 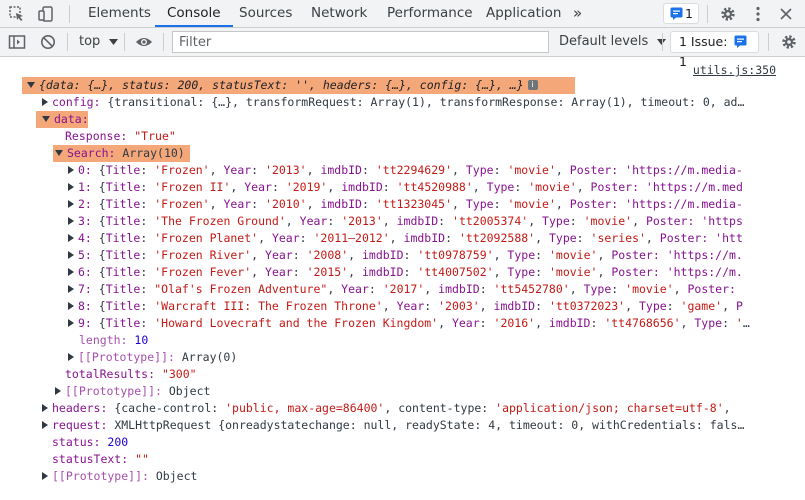 I want to click on more-options-icon, so click(x=758, y=14).